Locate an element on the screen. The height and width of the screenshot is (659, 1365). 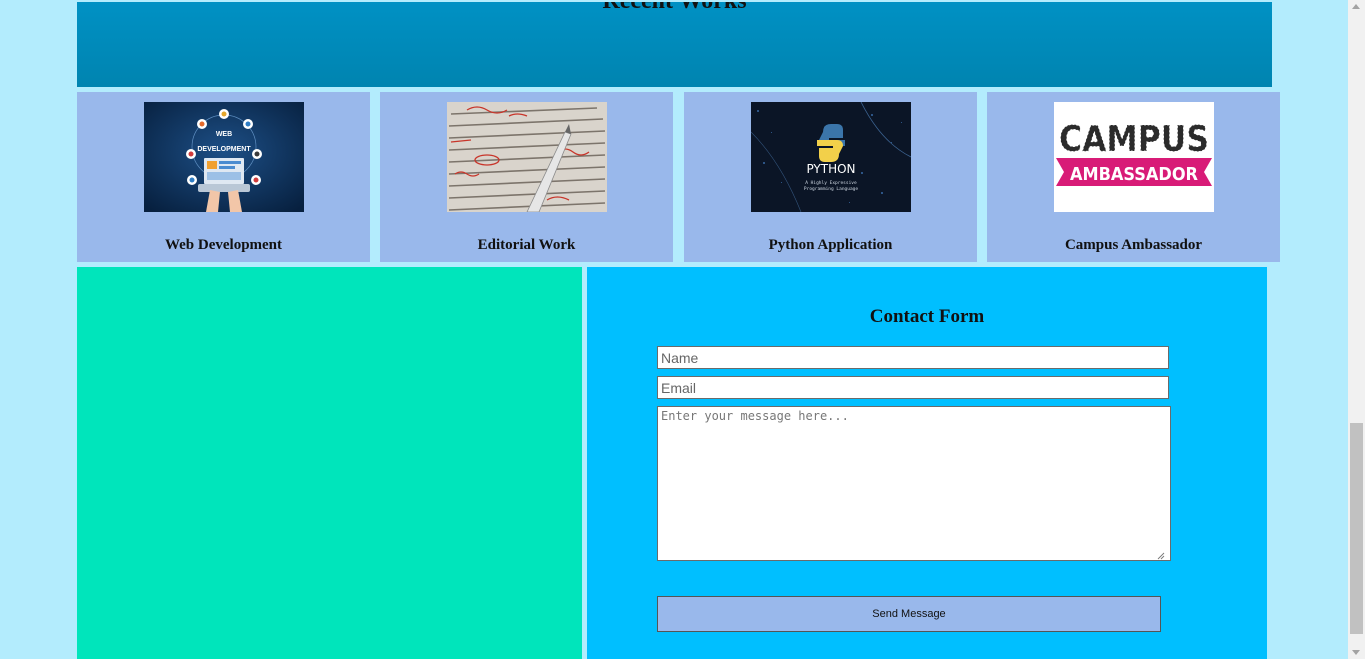
recent-works-header: Recent Works is located at coordinates (674, 44).